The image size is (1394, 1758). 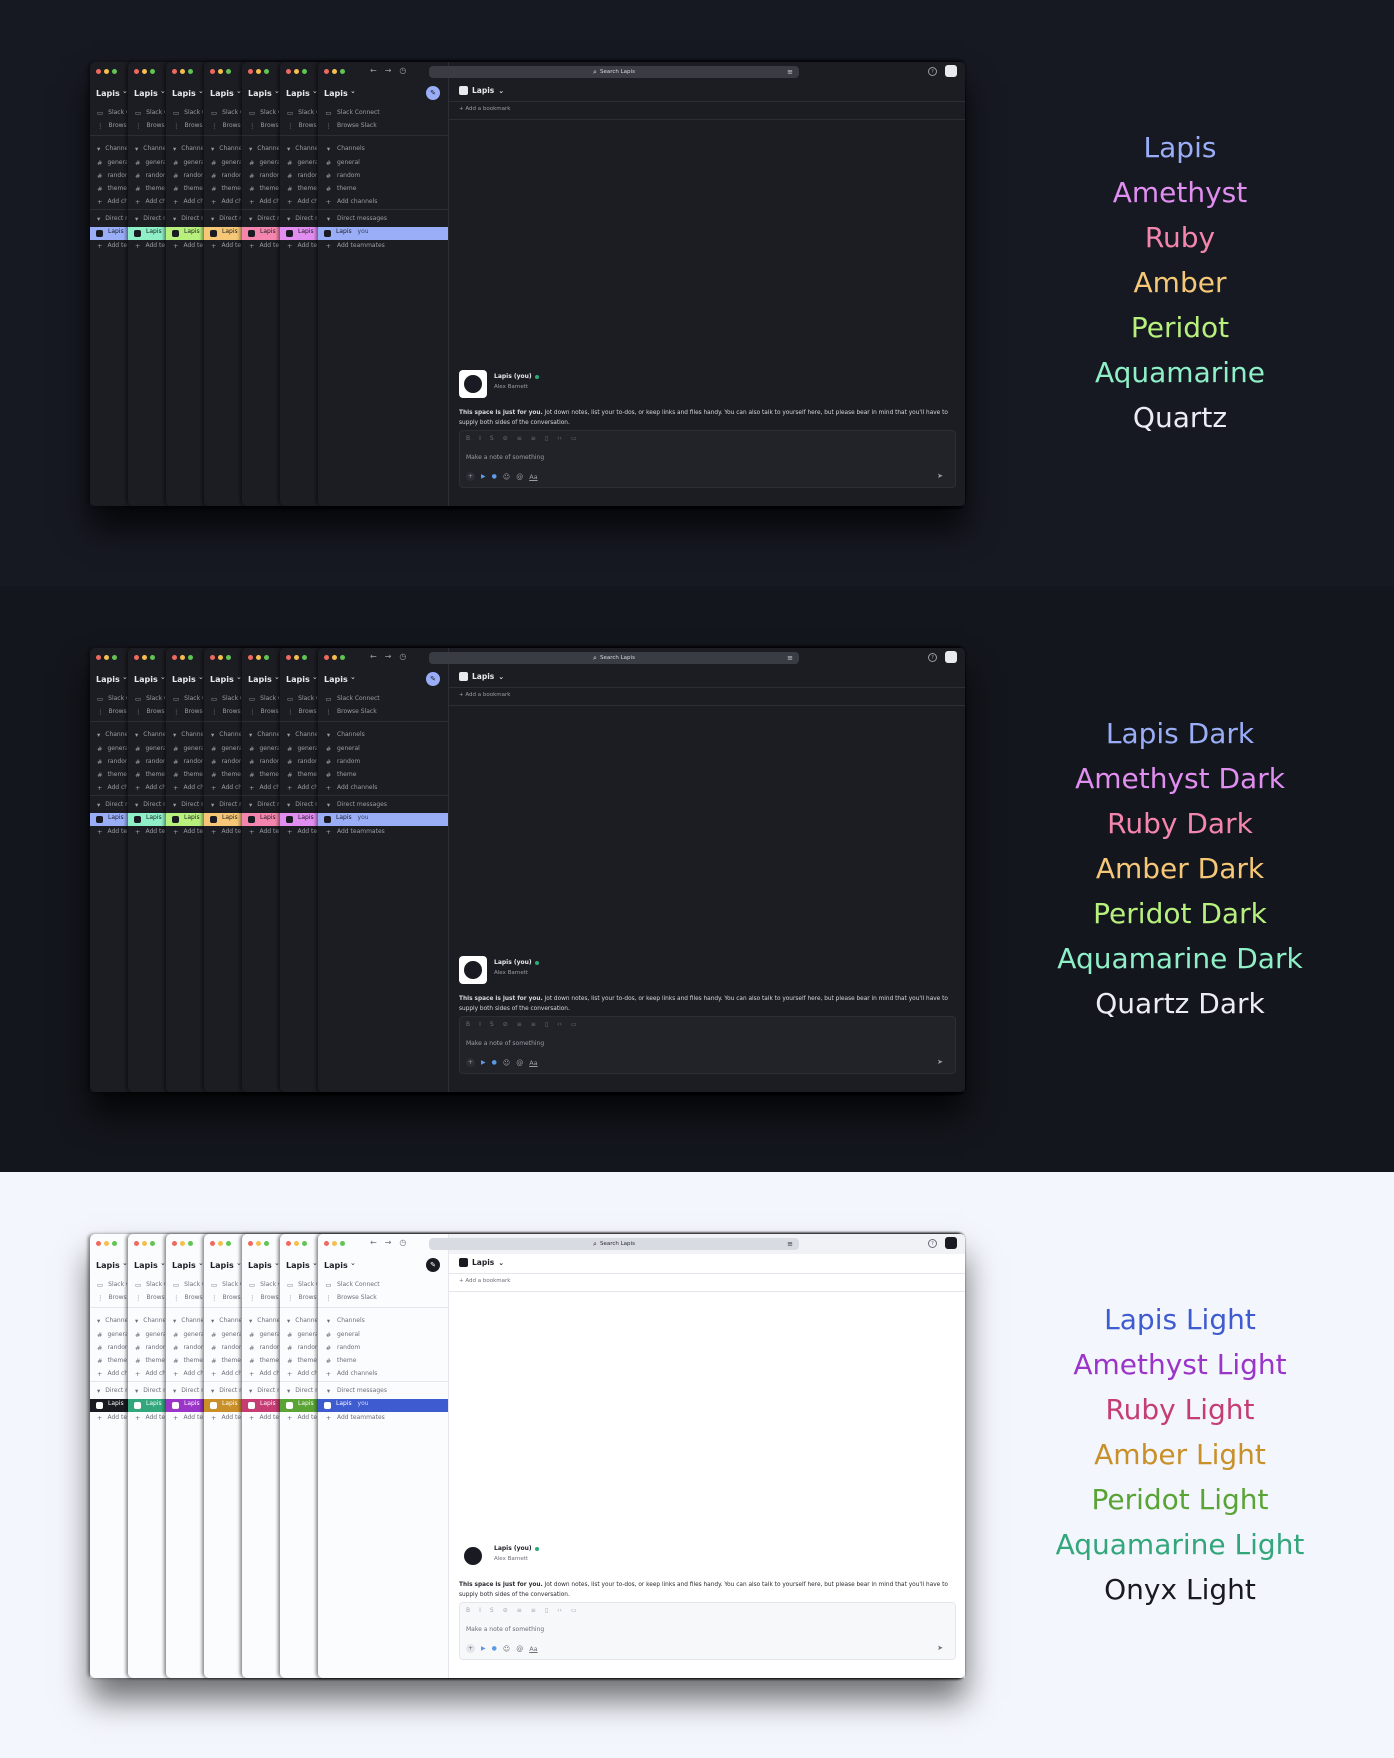 I want to click on search-filter-icon: ≡, so click(x=790, y=72).